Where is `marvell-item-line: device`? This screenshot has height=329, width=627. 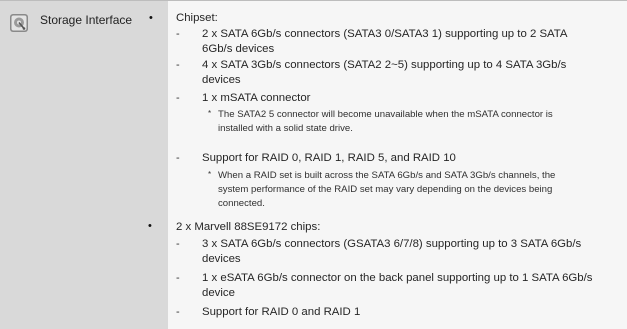 marvell-item-line: device is located at coordinates (218, 293).